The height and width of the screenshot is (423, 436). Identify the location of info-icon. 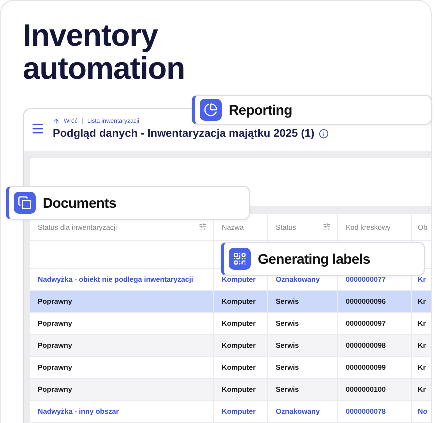
(323, 134).